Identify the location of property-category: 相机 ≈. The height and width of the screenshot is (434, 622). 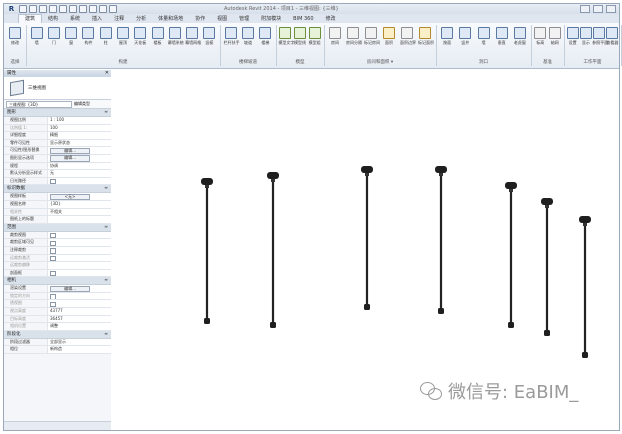
(57, 281).